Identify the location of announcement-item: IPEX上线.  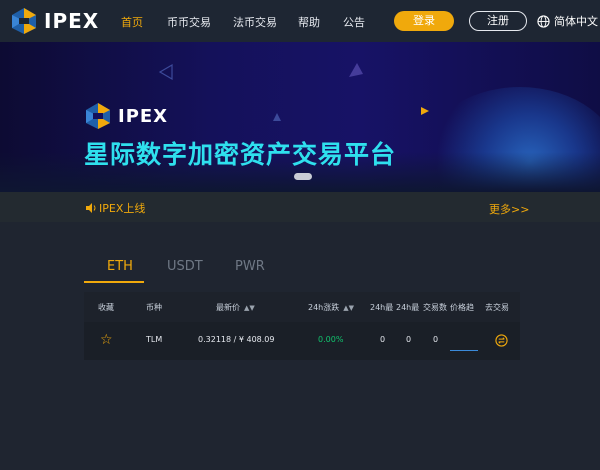
(115, 208).